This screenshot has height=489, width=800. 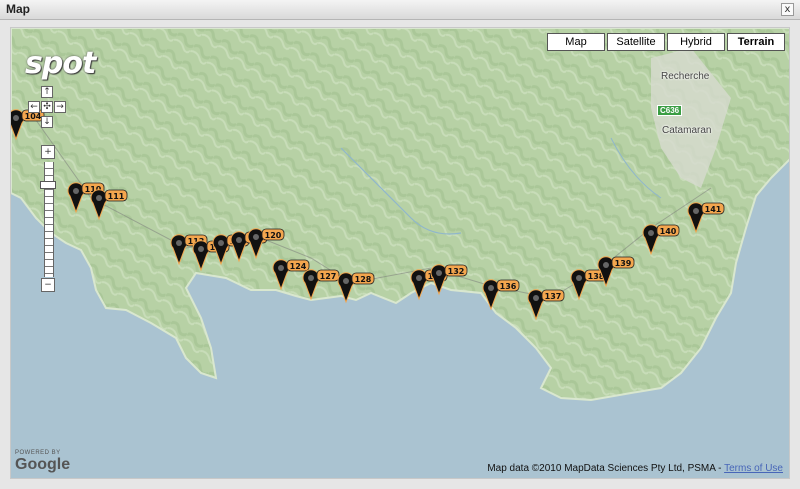 I want to click on map-type-hybrid-button: Hybrid, so click(x=696, y=42).